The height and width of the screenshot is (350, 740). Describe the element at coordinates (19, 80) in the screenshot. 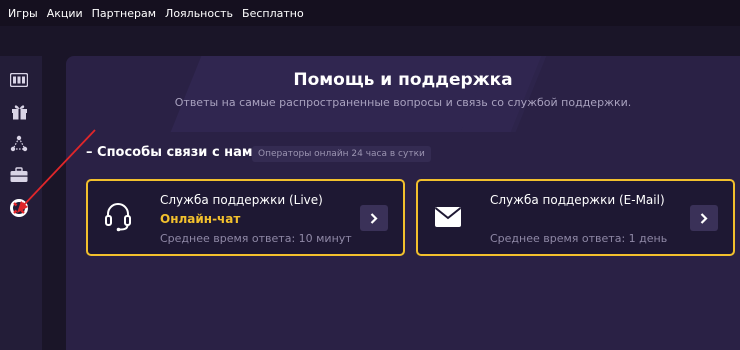

I see `slots-icon` at that location.